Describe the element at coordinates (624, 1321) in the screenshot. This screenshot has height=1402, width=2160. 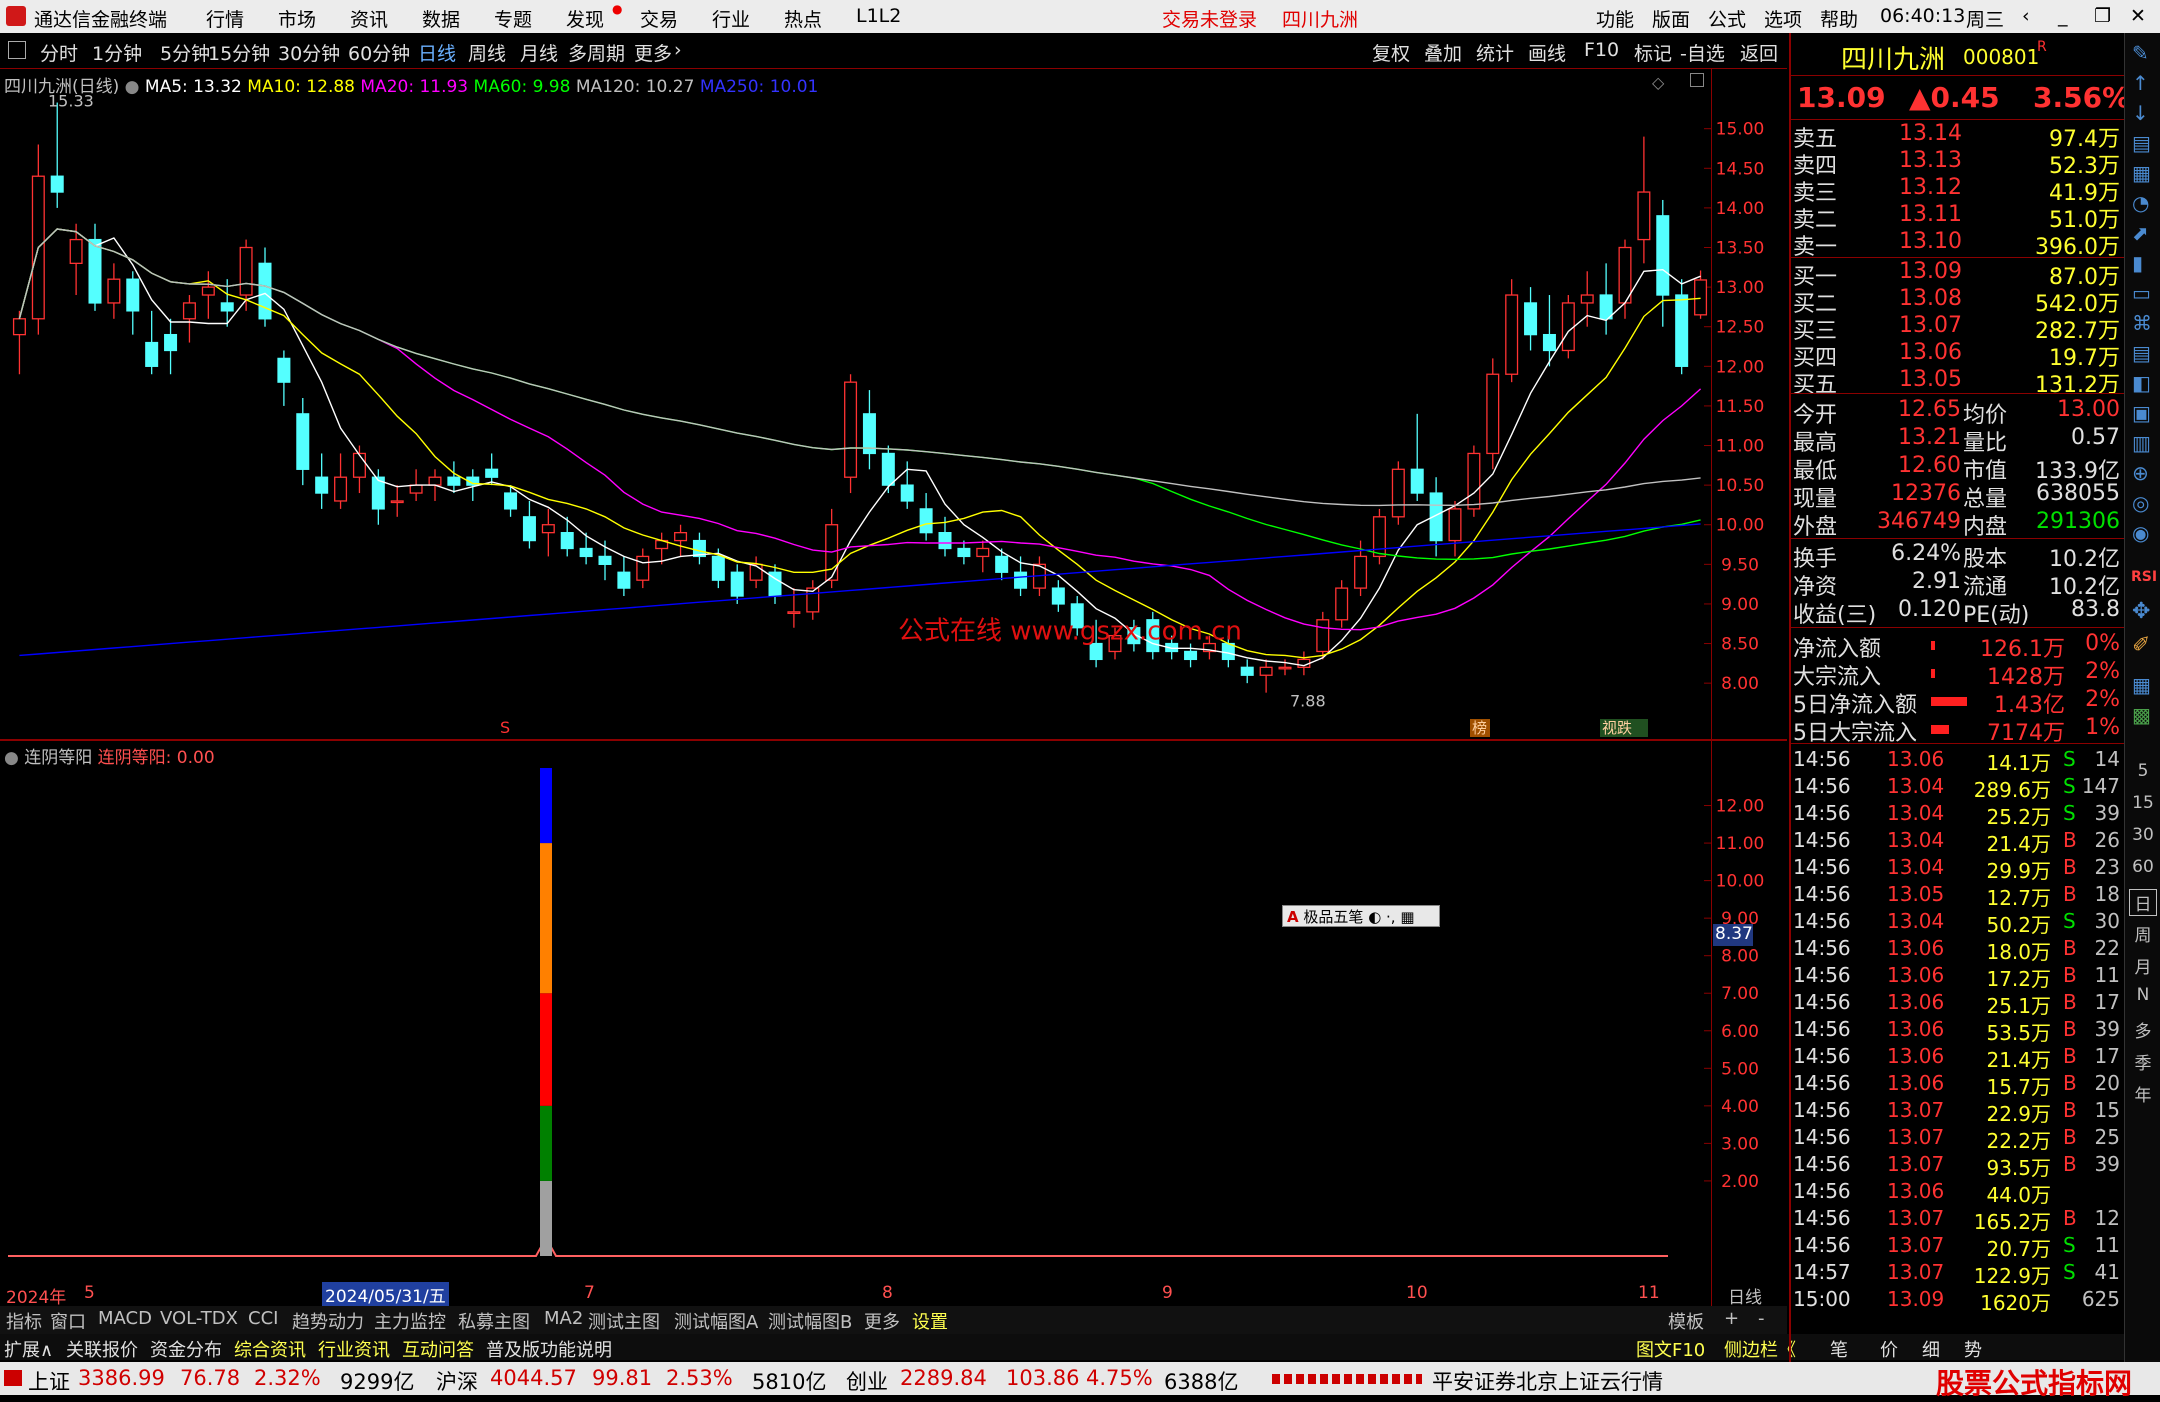
I see `tab-ceshi-main: 测试主图` at that location.